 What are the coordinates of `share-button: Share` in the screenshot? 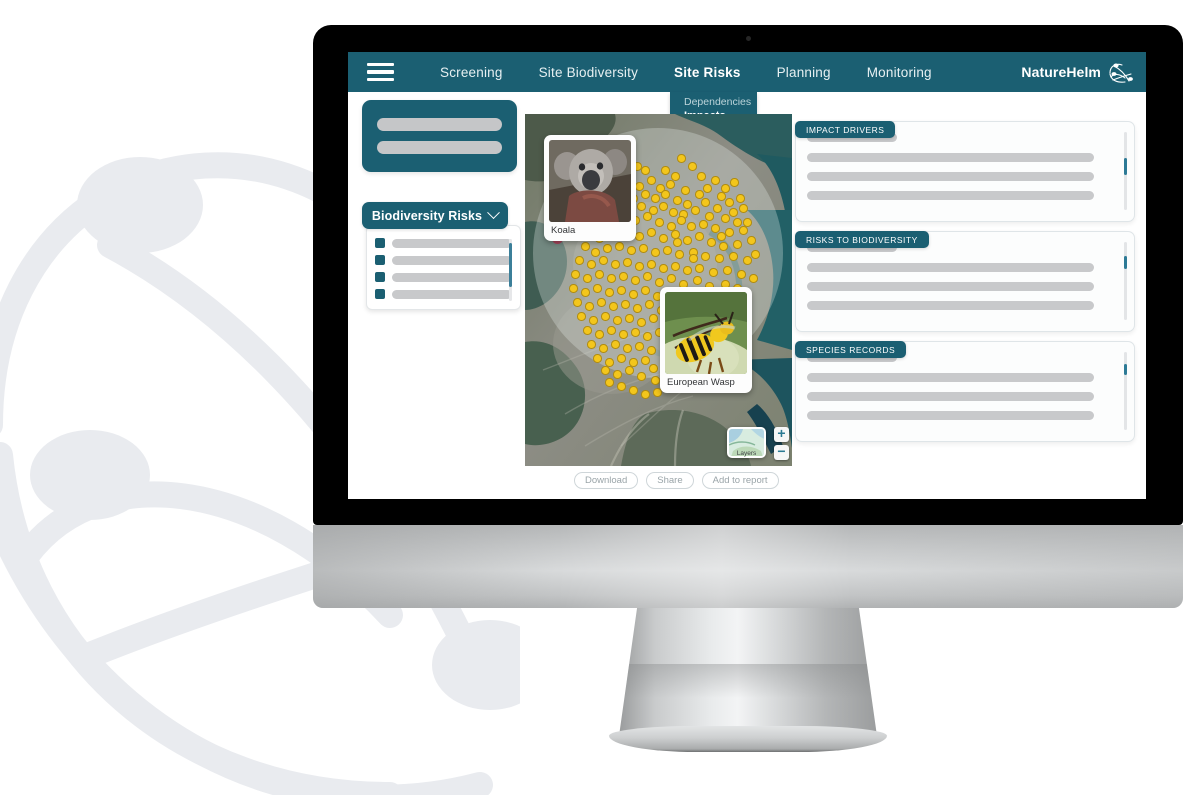 It's located at (670, 480).